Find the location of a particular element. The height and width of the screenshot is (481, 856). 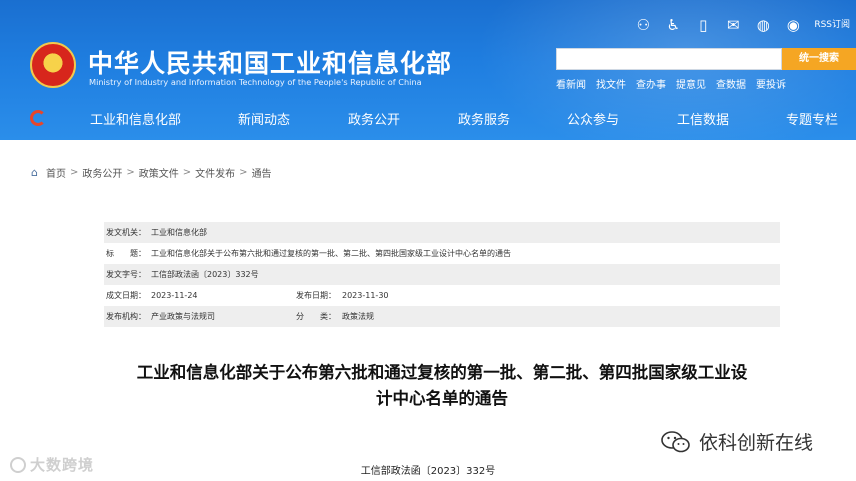

meta-row-agency: 发布机构： 产业政策与法规司 分 类： 政策法规 is located at coordinates (442, 316).